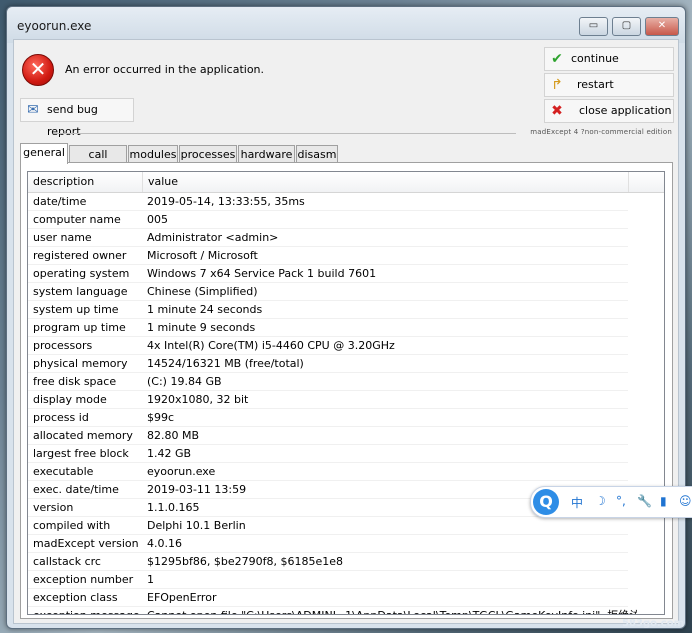 This screenshot has width=692, height=633. Describe the element at coordinates (53, 507) in the screenshot. I see `row-description: version` at that location.